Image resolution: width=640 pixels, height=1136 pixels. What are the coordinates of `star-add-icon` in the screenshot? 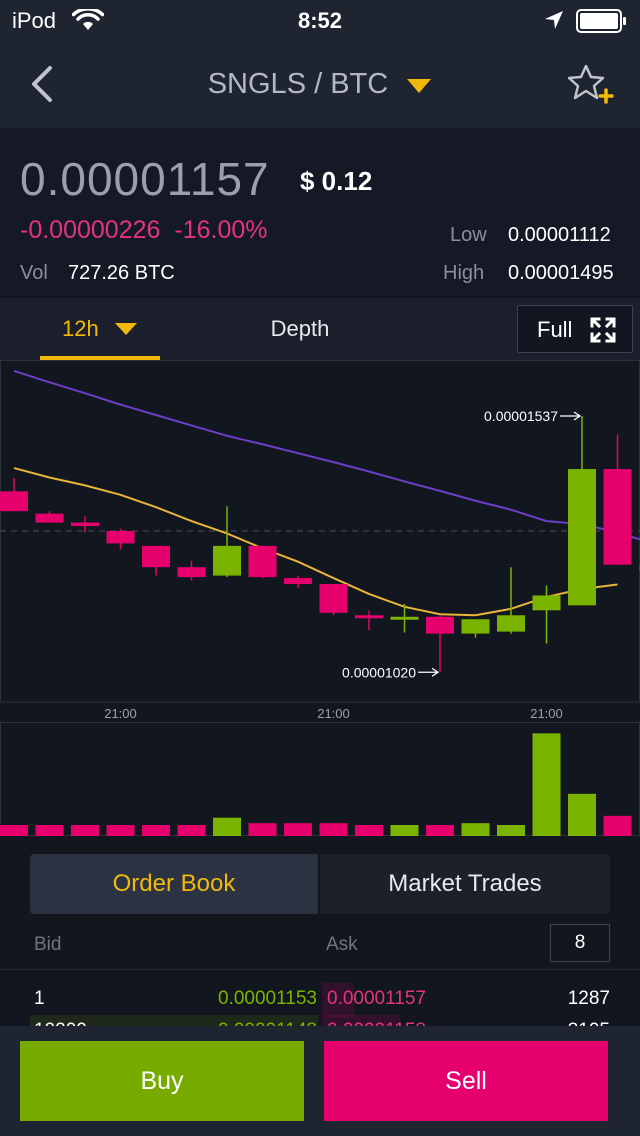 It's located at (590, 84).